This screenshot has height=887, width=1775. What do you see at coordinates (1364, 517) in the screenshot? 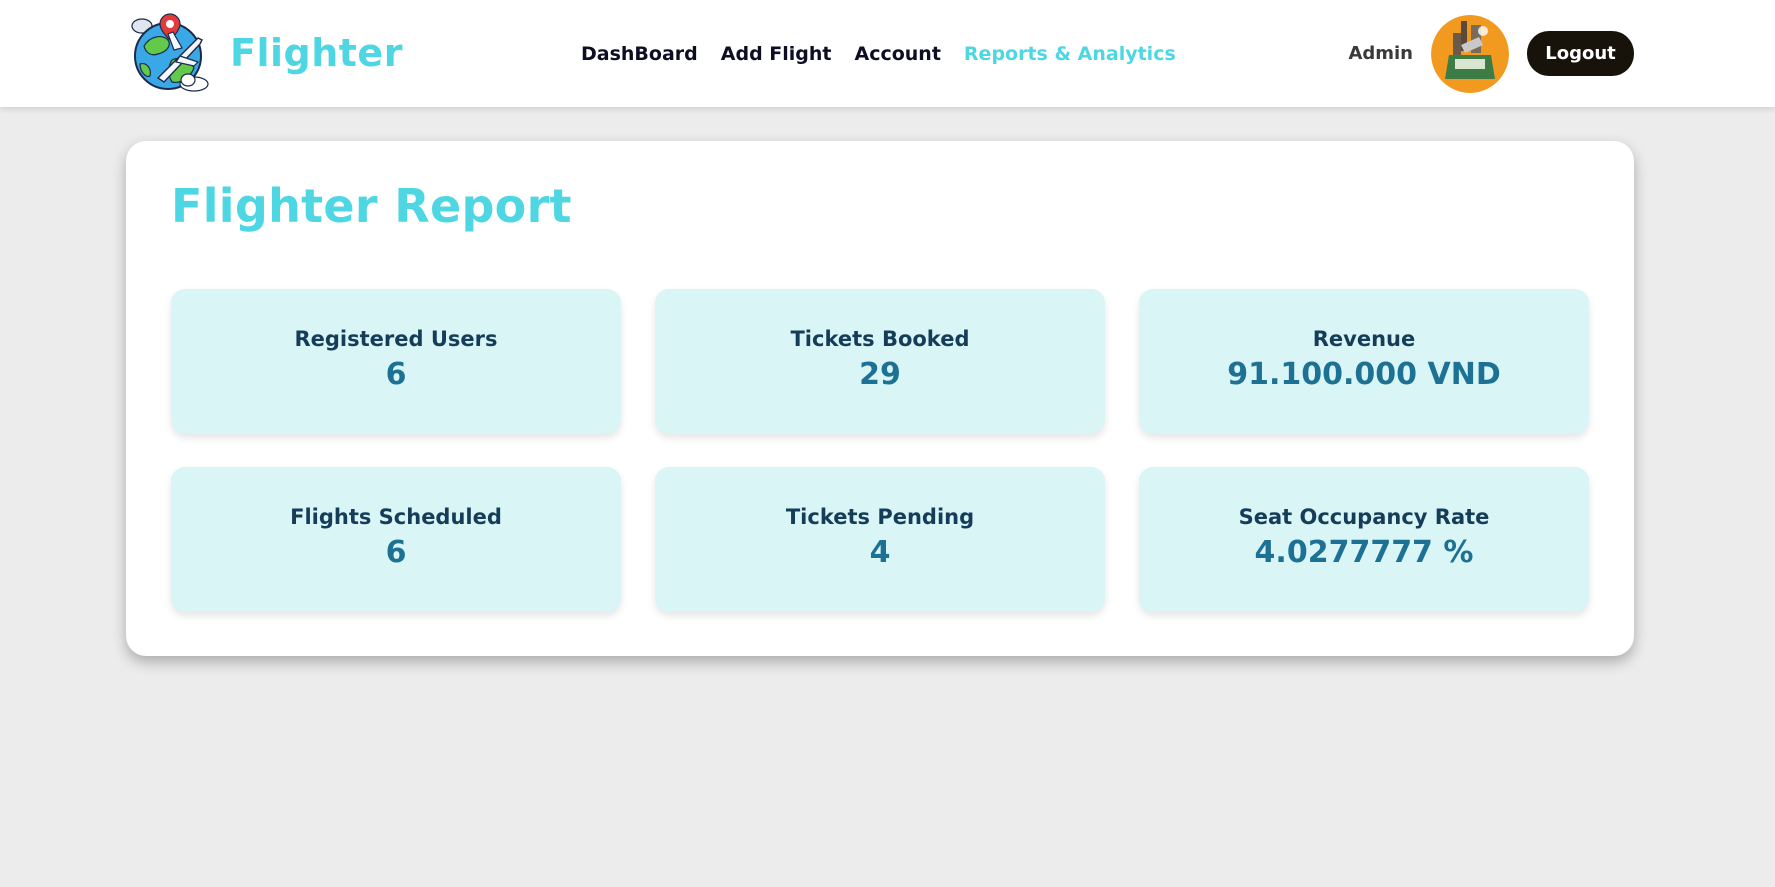
I see `stat-label: Seat Occupancy Rate` at bounding box center [1364, 517].